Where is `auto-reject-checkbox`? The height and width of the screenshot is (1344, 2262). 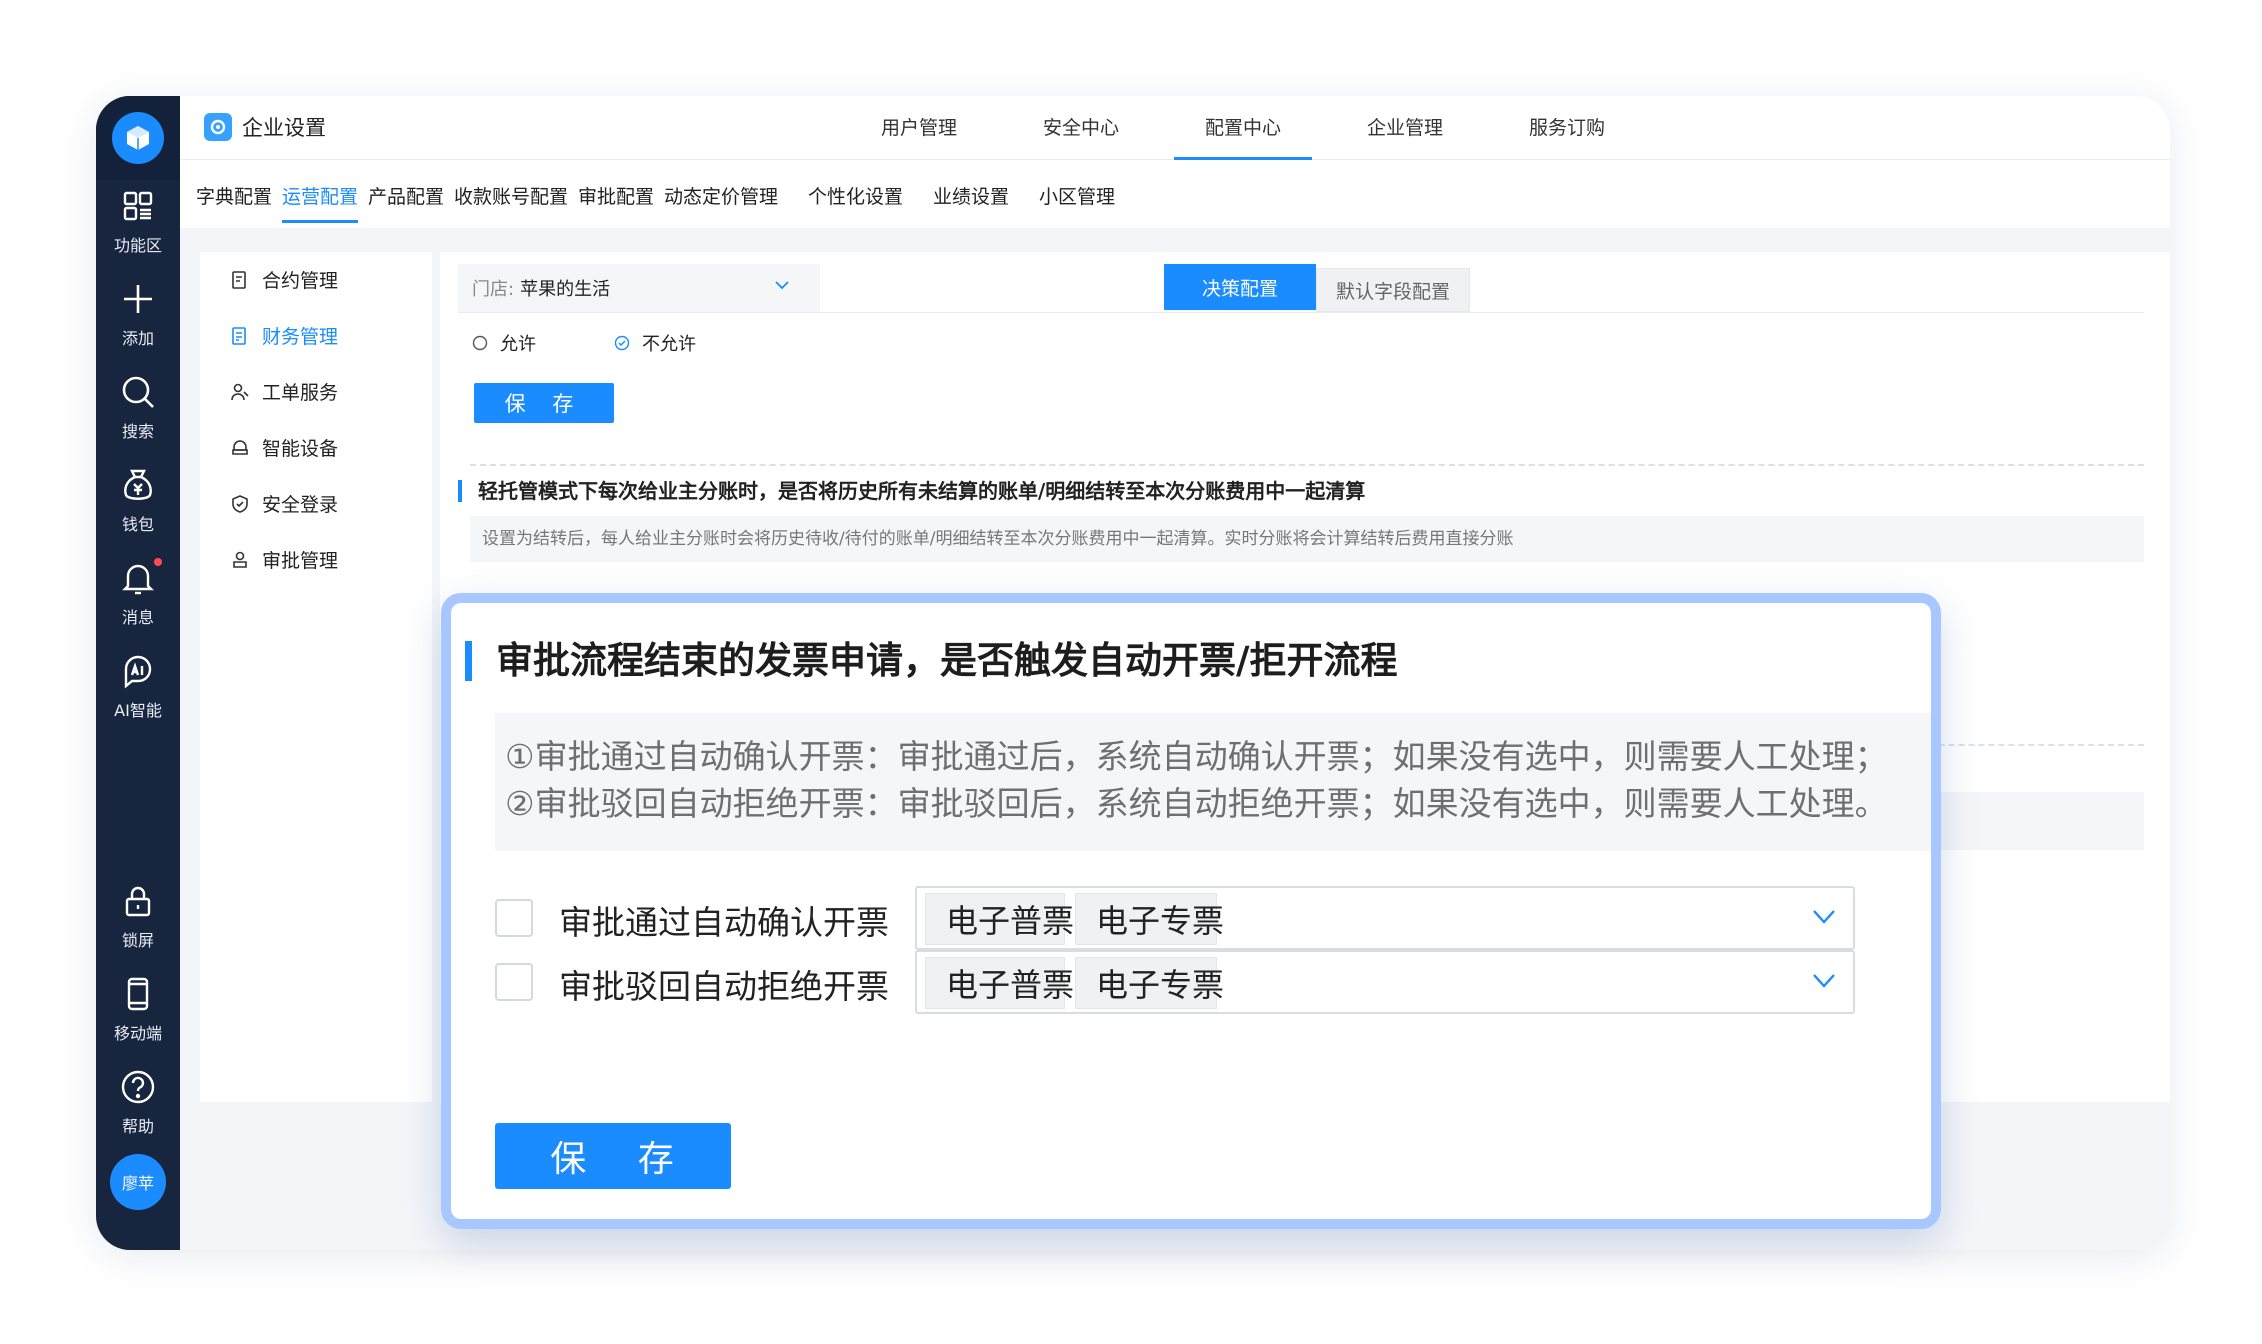
auto-reject-checkbox is located at coordinates (514, 982).